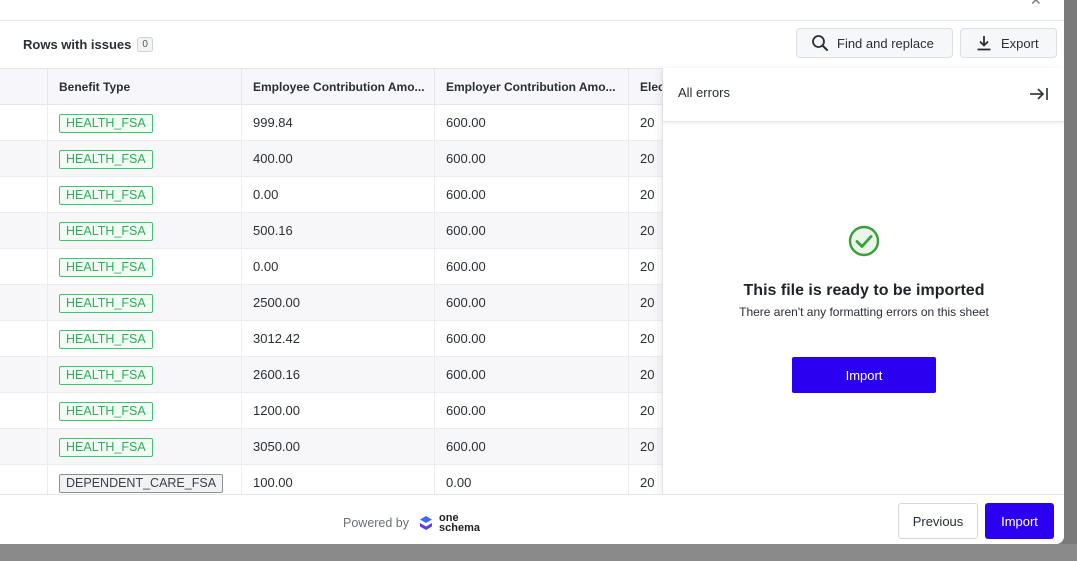 This screenshot has width=1077, height=561. Describe the element at coordinates (885, 43) in the screenshot. I see `find-and-replace-label: Find and replace` at that location.